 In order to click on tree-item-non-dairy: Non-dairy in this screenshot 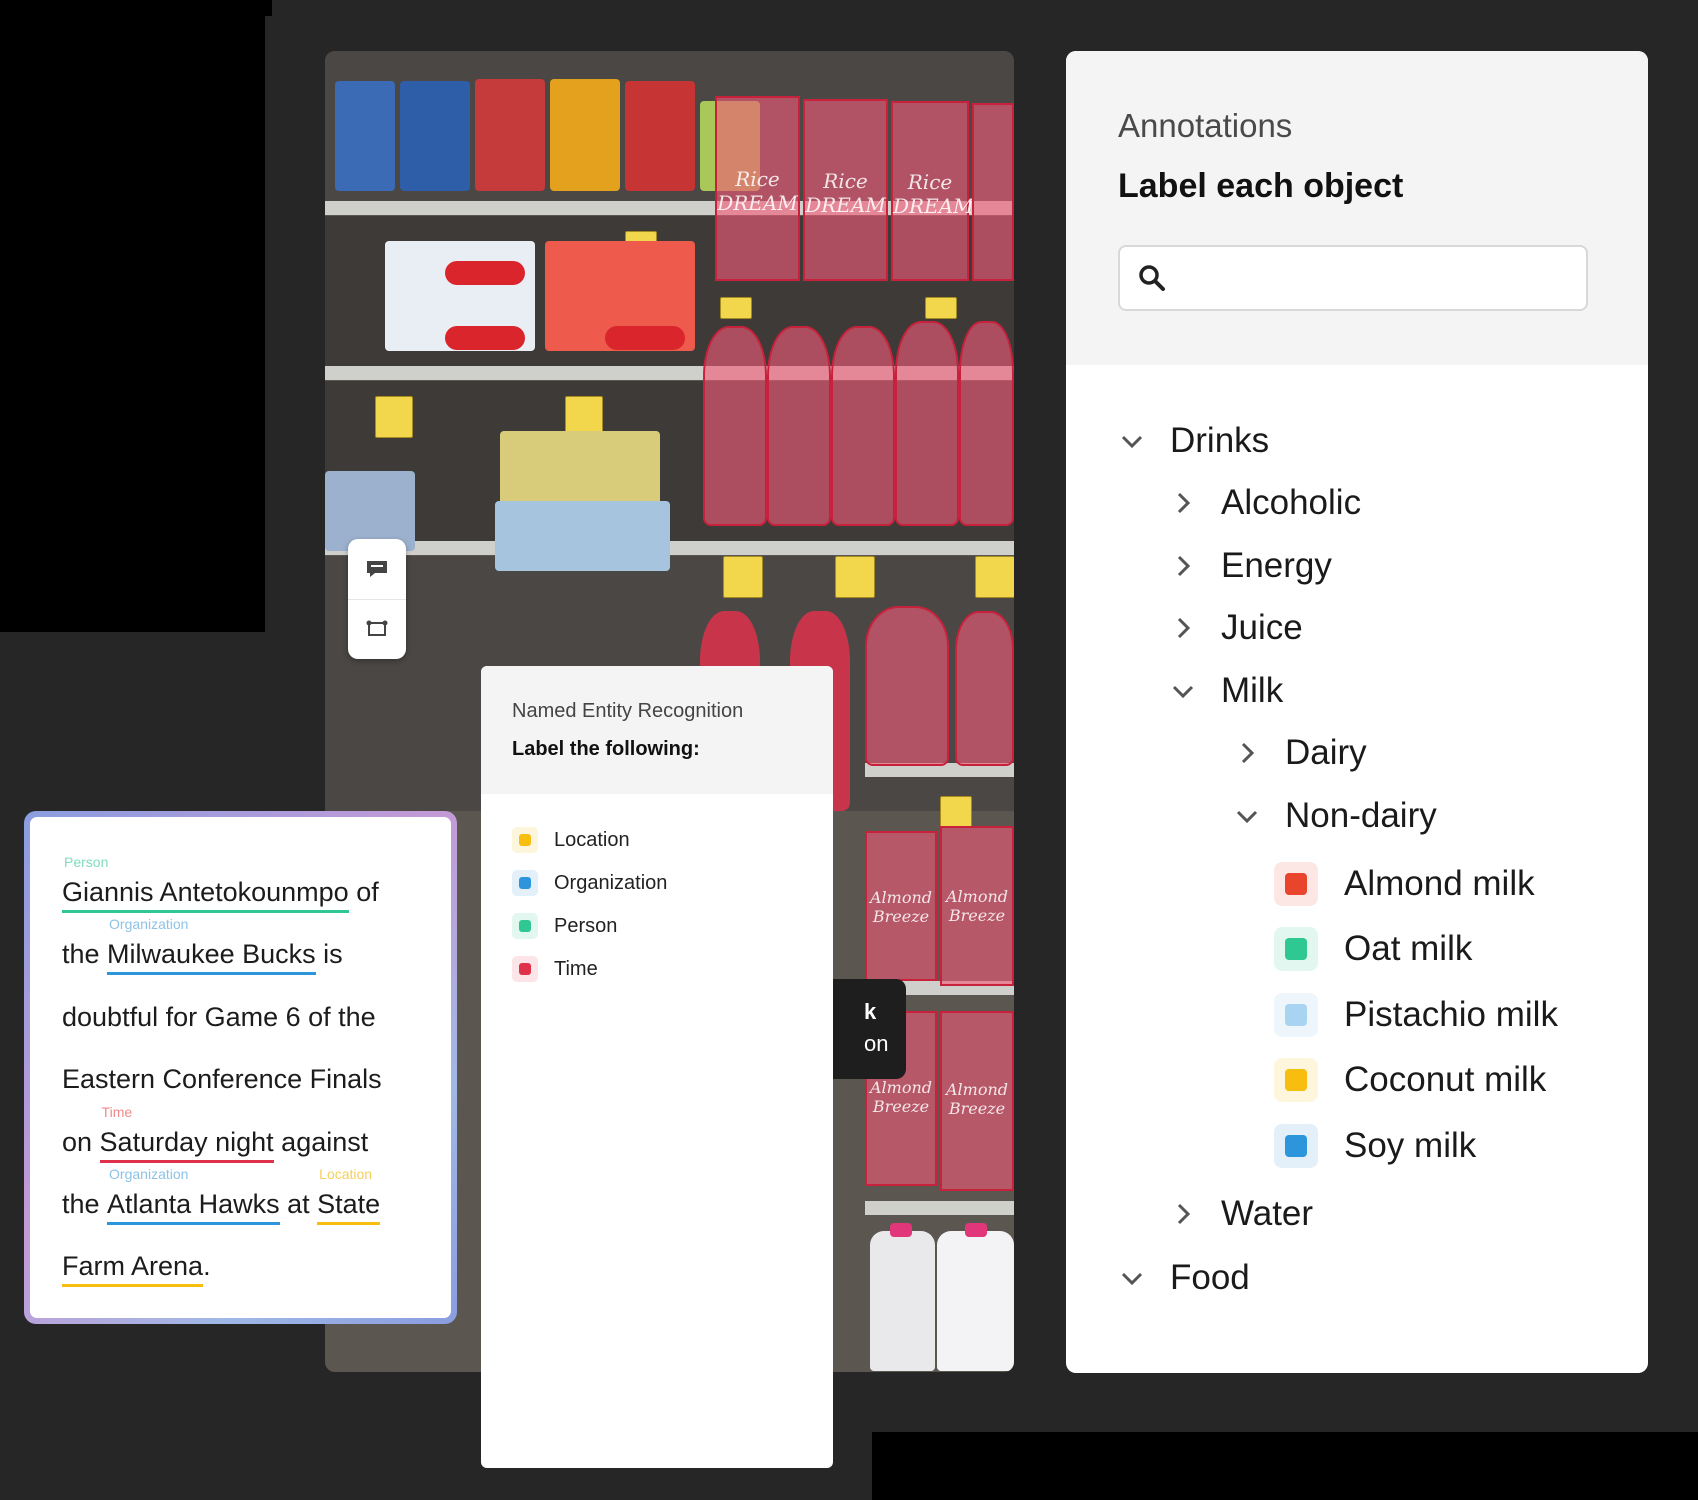, I will do `click(1335, 816)`.